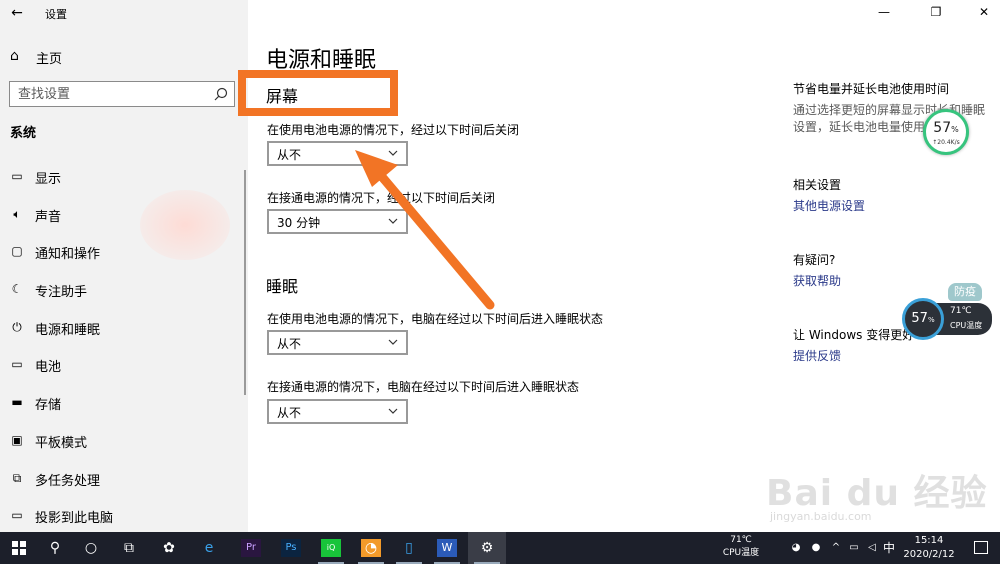  Describe the element at coordinates (169, 548) in the screenshot. I see `app-pinwheel-button: ✿` at that location.